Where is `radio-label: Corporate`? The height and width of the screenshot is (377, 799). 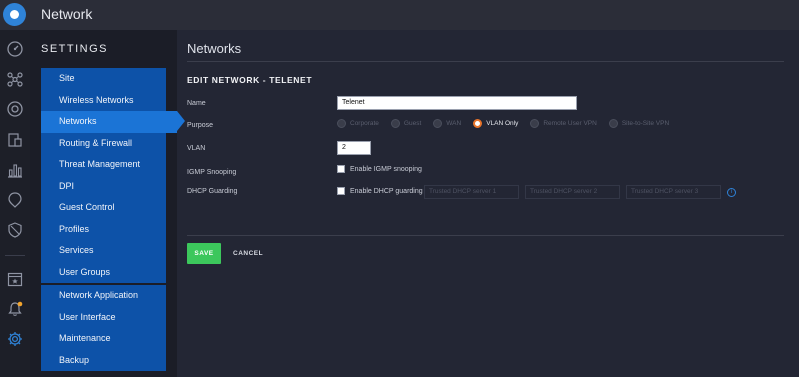 radio-label: Corporate is located at coordinates (364, 123).